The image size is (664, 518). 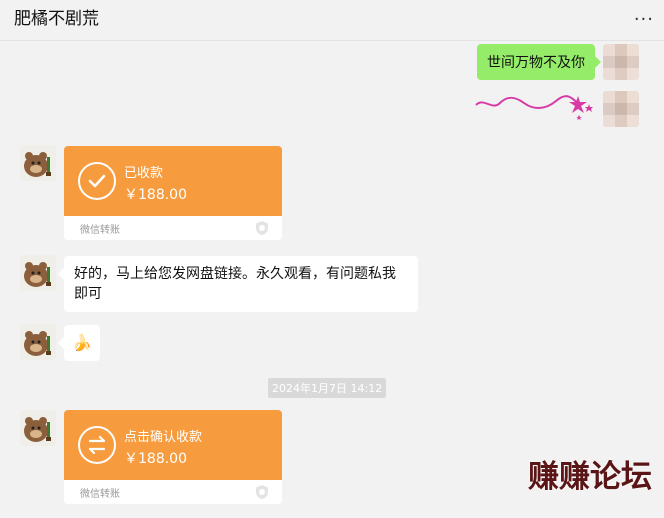 I want to click on check-icon, so click(x=97, y=181).